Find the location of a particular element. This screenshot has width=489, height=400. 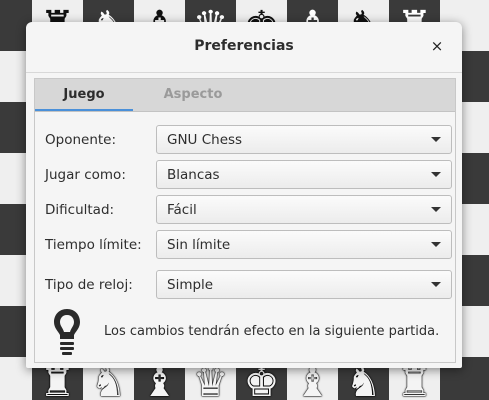

white-king-icon: ♚ is located at coordinates (261, 379).